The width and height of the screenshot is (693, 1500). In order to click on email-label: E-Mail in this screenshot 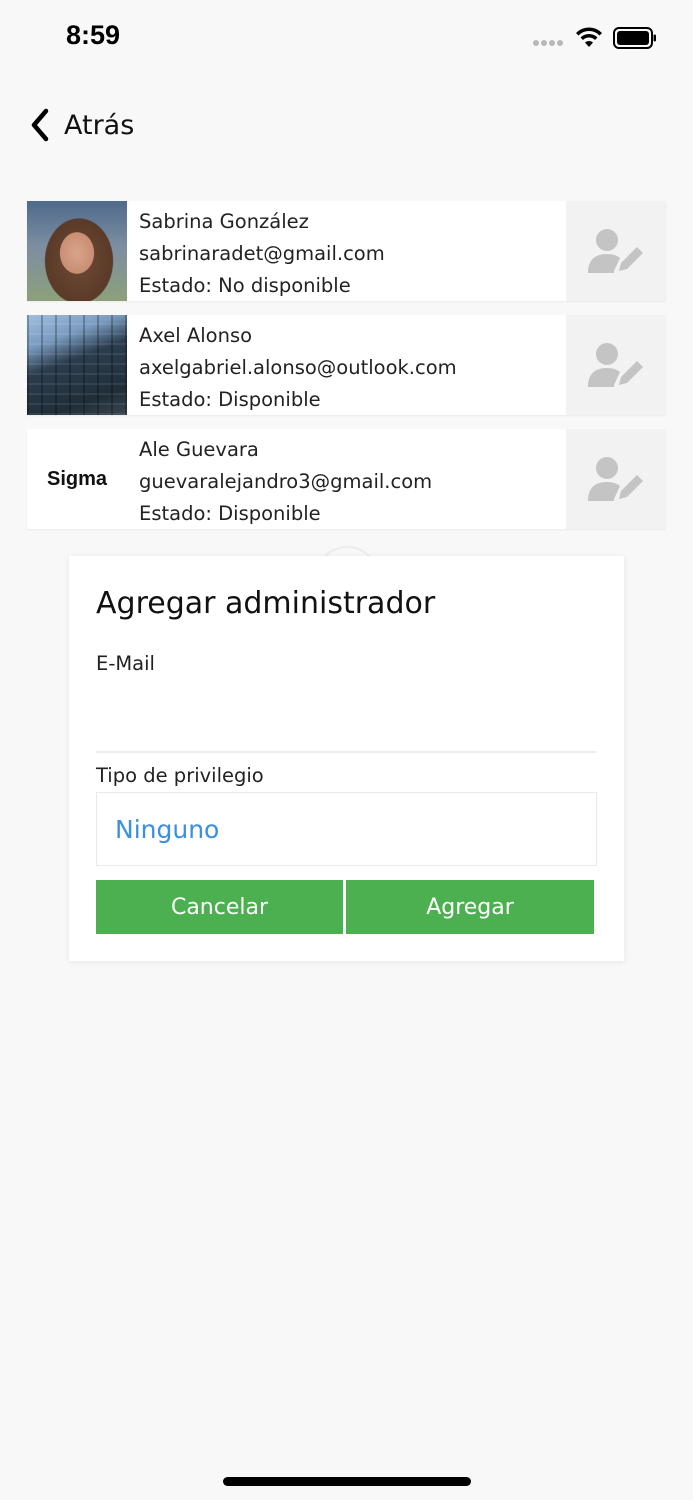, I will do `click(125, 663)`.